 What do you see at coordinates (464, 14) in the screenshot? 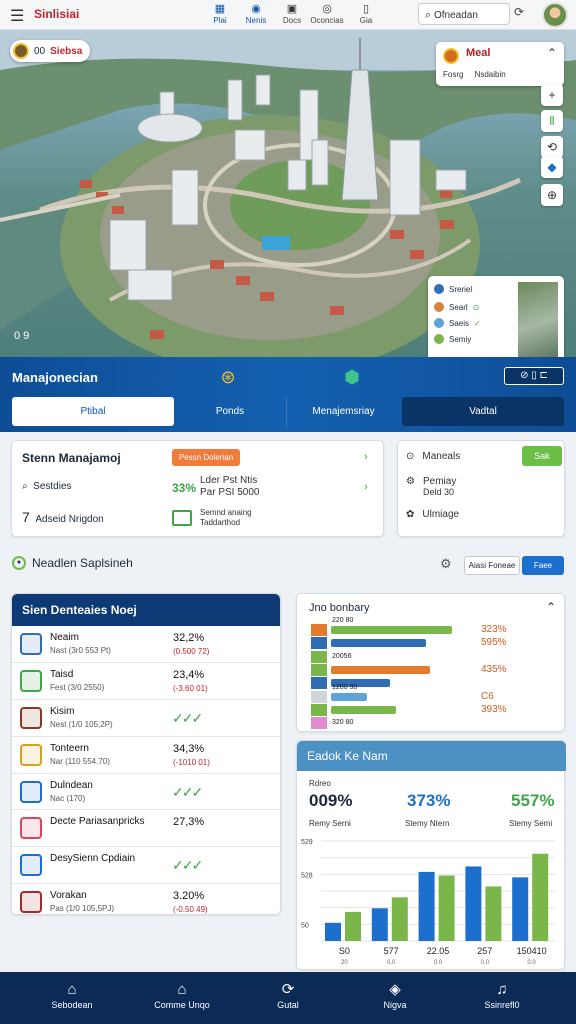
I see `search-input: ⌕ Ofneadan` at bounding box center [464, 14].